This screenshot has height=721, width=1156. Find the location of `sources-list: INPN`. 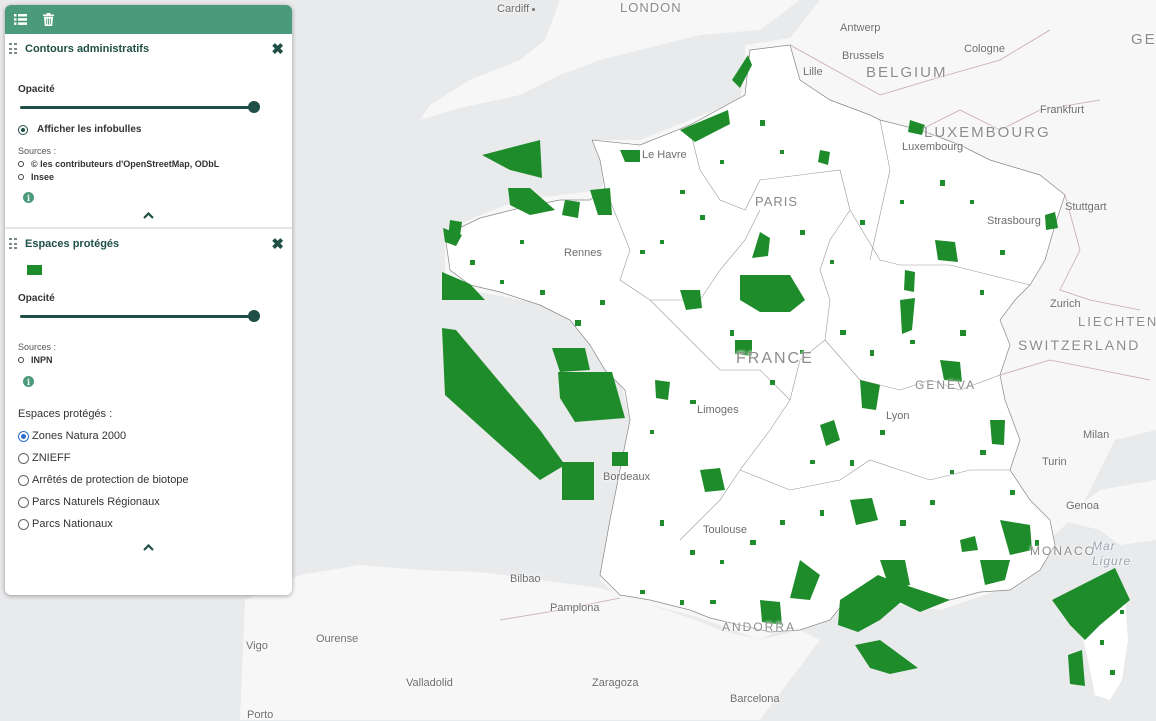

sources-list: INPN is located at coordinates (155, 360).